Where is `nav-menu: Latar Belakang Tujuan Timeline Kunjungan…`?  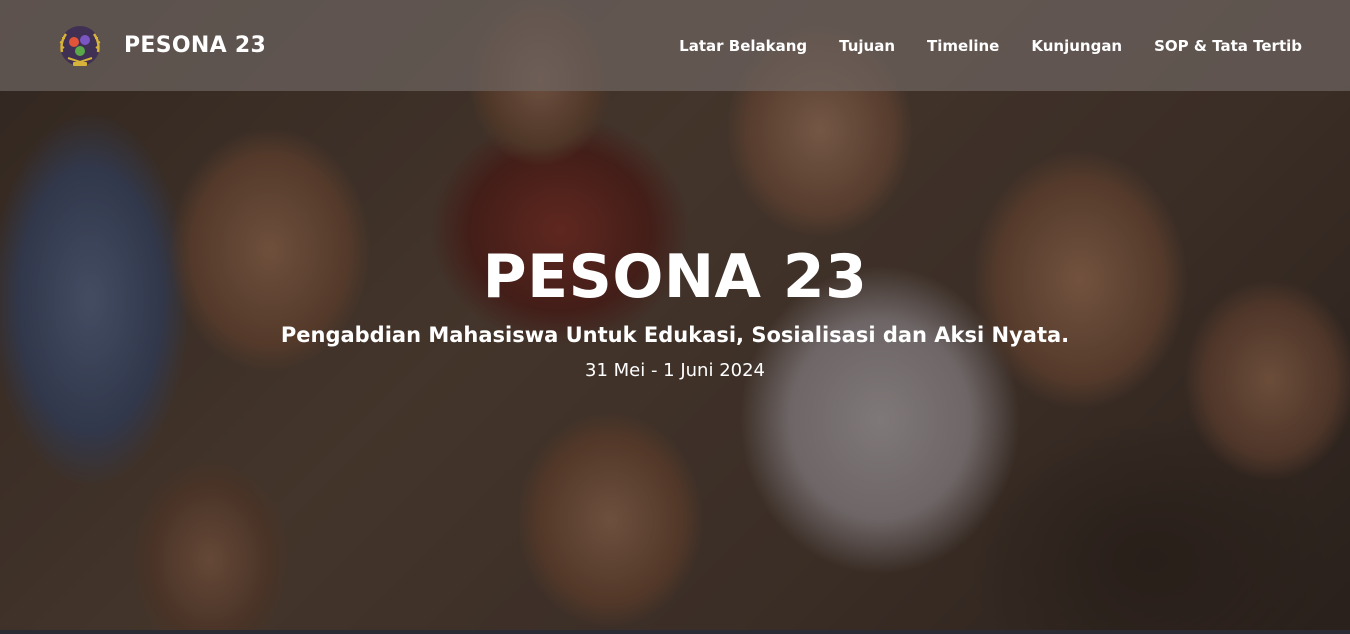
nav-menu: Latar Belakang Tujuan Timeline Kunjungan… is located at coordinates (990, 46).